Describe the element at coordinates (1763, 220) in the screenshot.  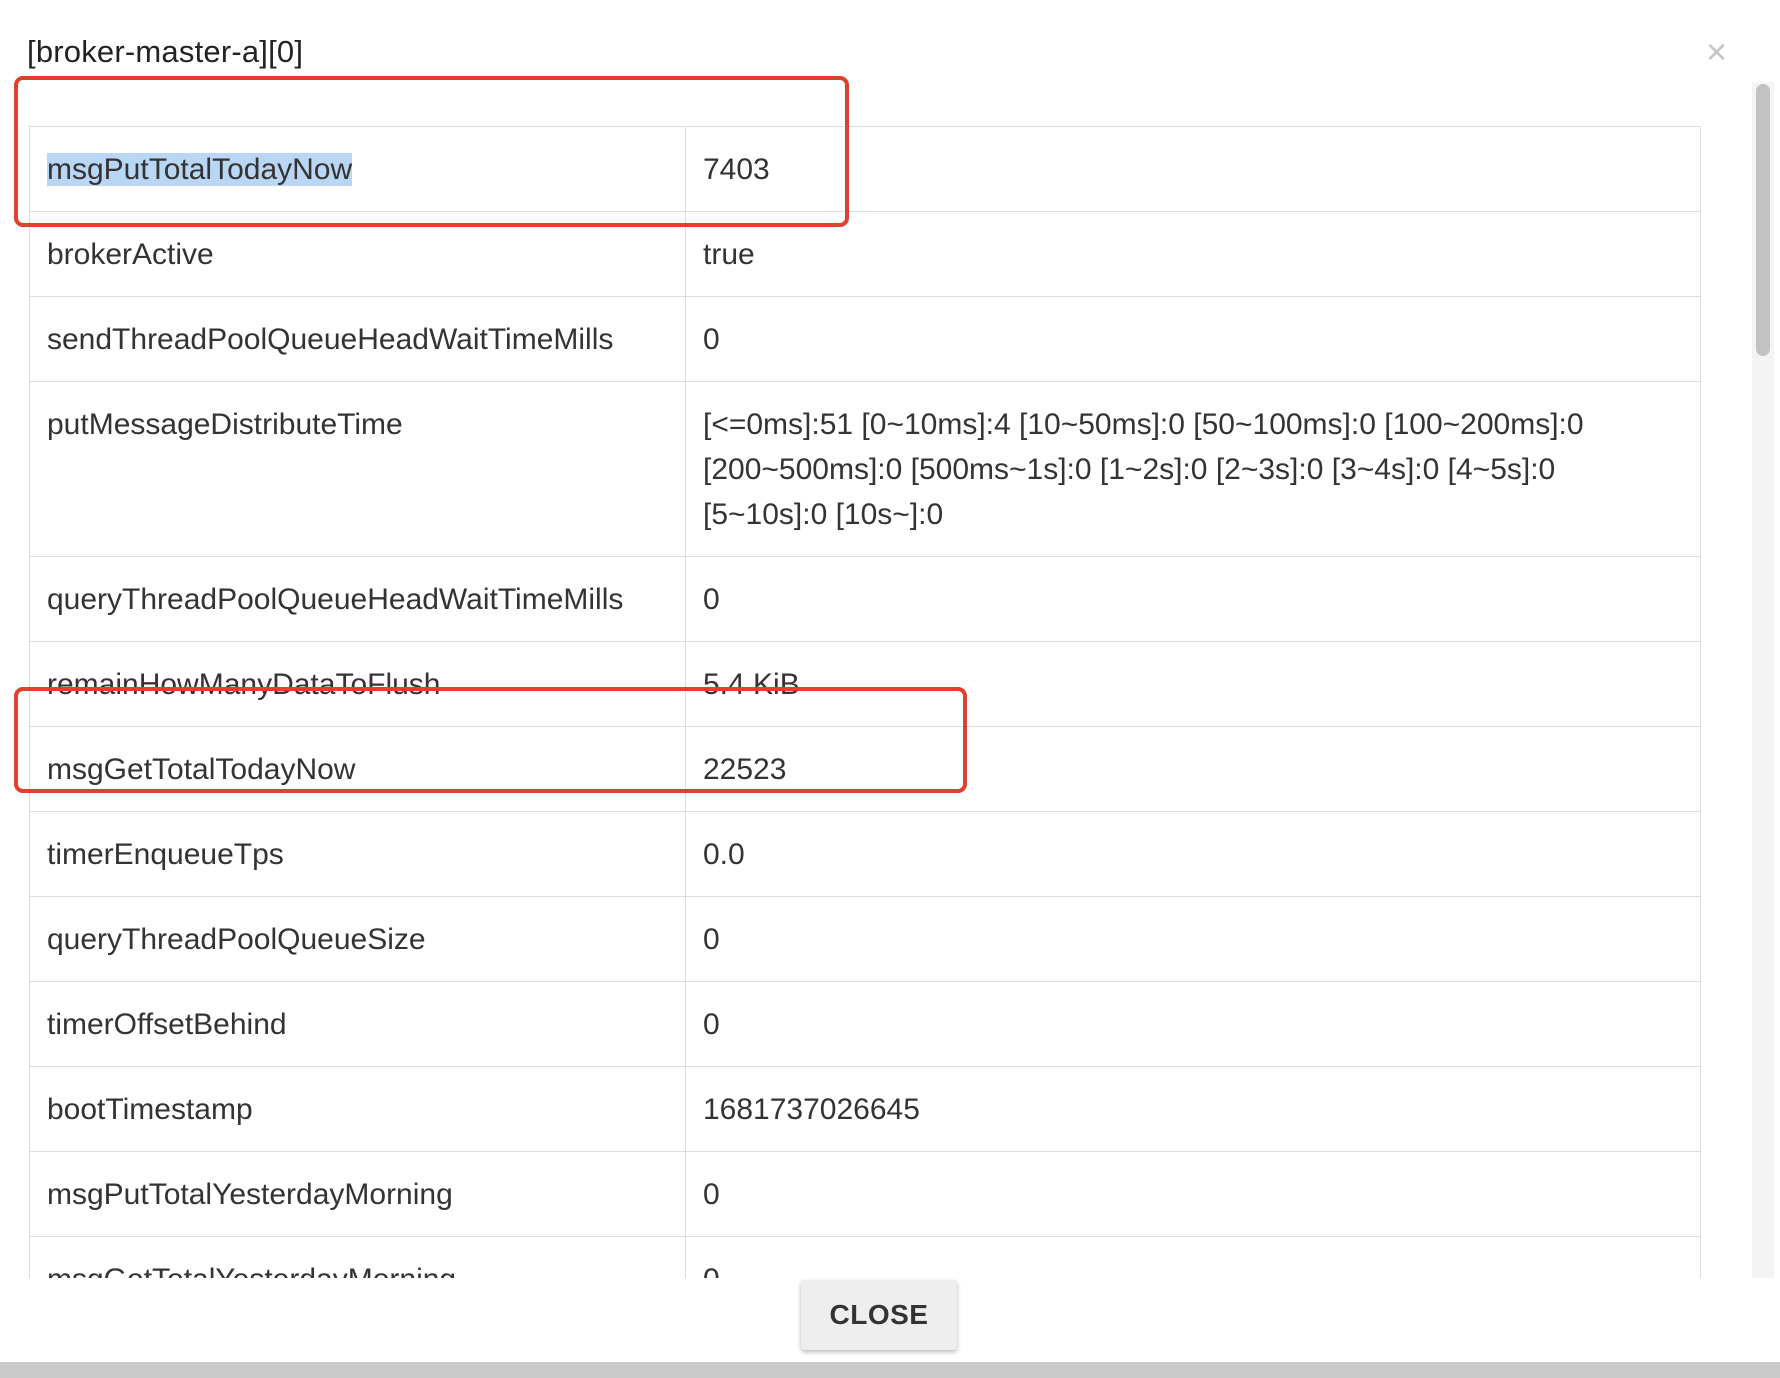
I see `scrollbar-thumb` at that location.